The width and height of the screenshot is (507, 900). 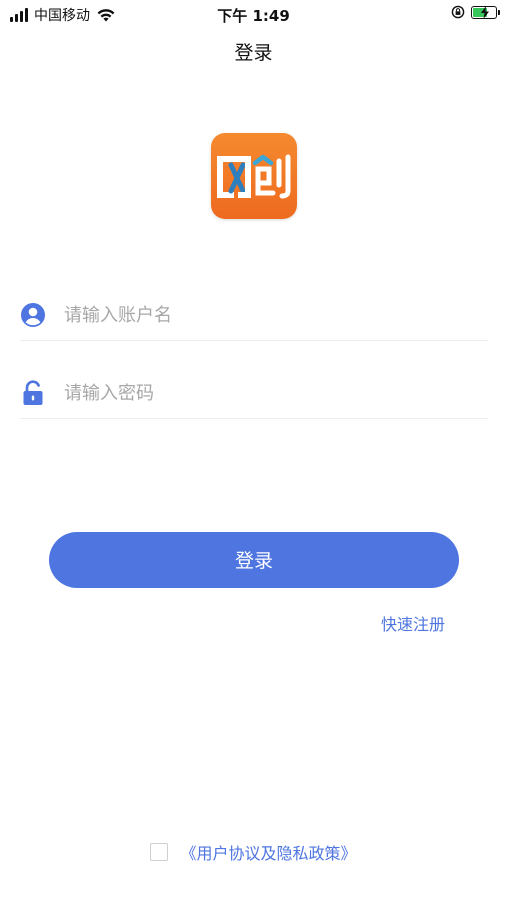 What do you see at coordinates (254, 176) in the screenshot?
I see `app-logo` at bounding box center [254, 176].